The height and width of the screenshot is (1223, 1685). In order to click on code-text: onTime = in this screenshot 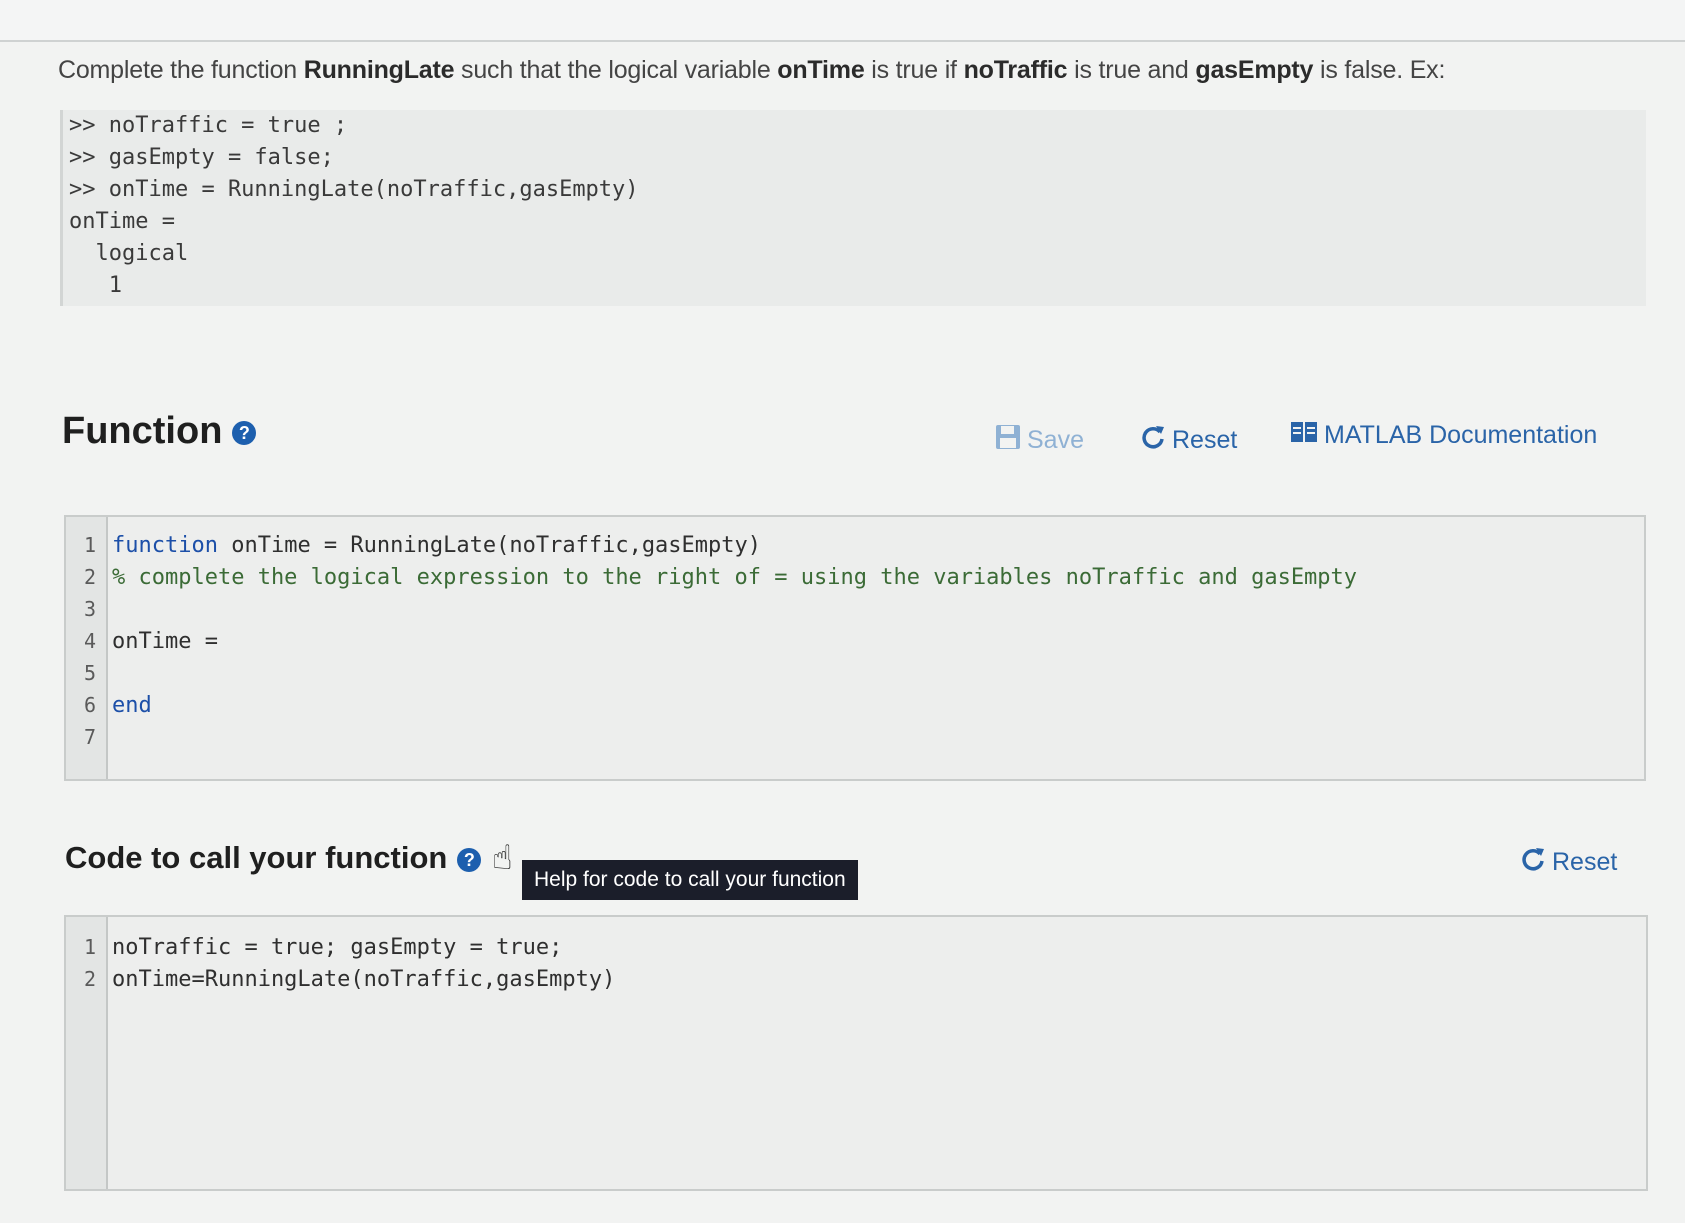, I will do `click(165, 641)`.